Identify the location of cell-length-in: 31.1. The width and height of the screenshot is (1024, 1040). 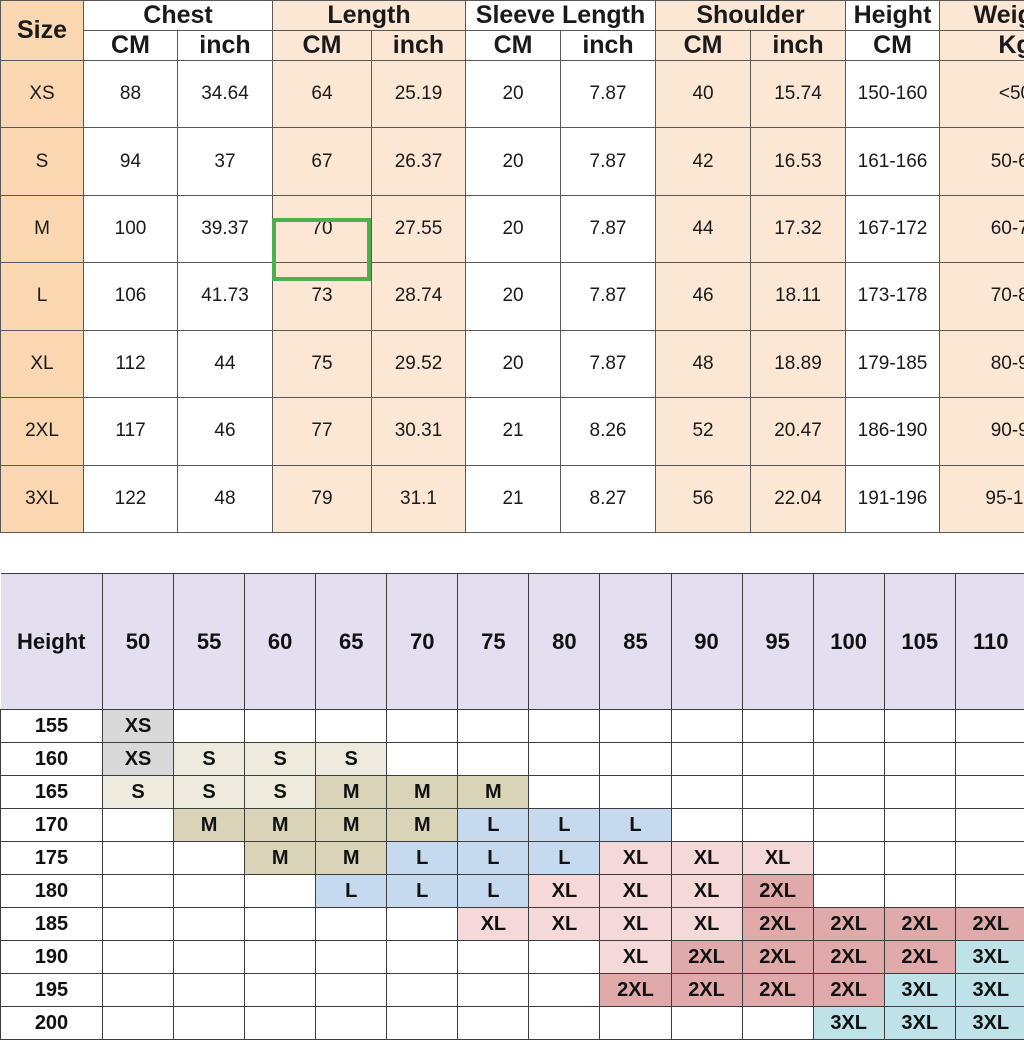
(419, 498).